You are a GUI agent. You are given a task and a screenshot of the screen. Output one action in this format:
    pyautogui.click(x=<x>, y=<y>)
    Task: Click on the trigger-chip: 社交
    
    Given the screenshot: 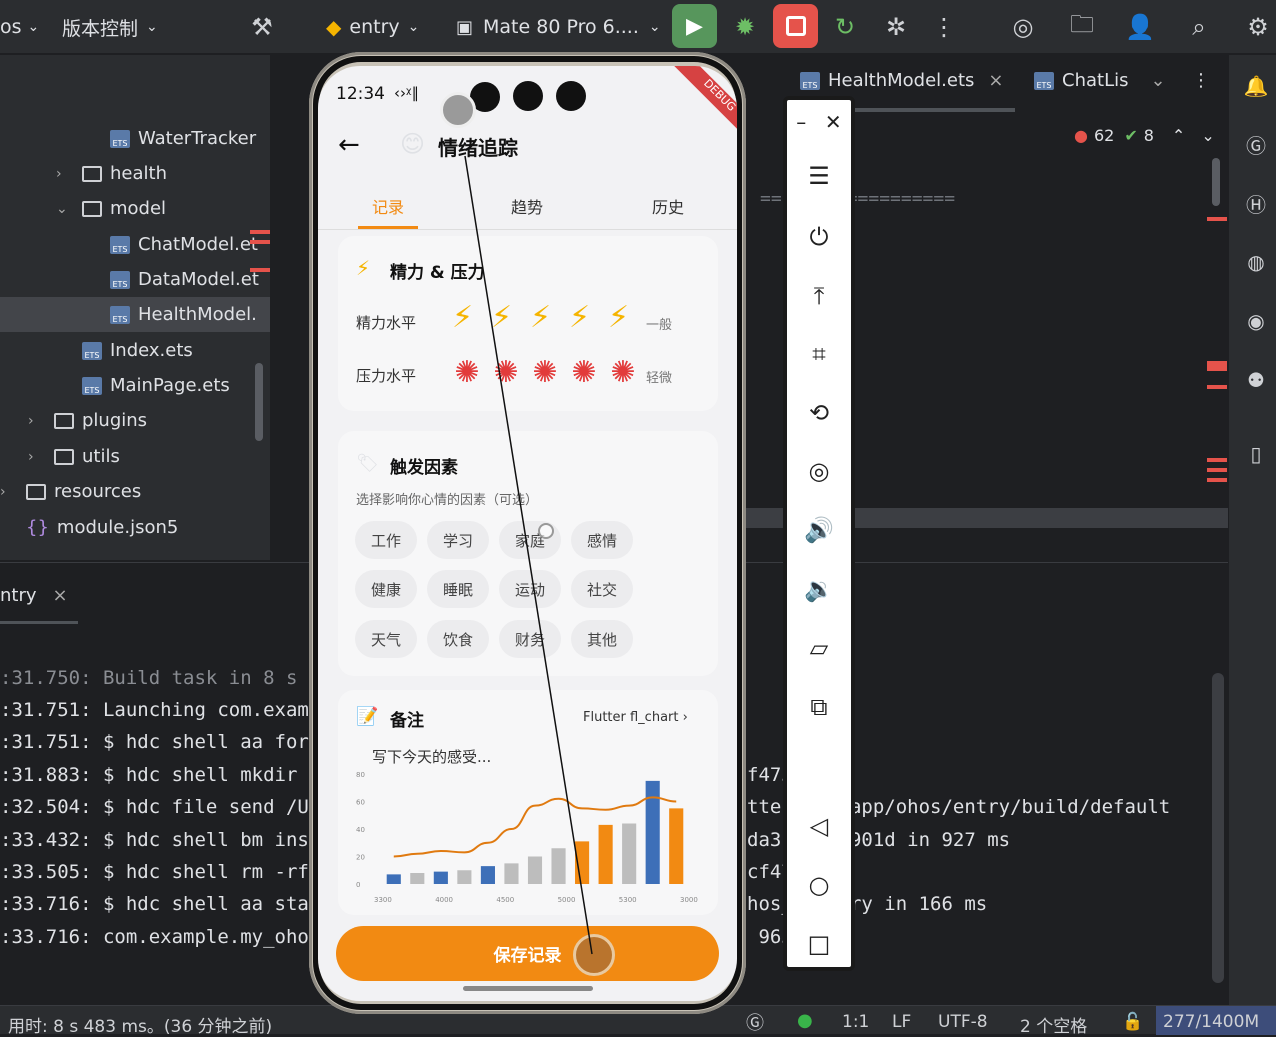 What is the action you would take?
    pyautogui.click(x=602, y=589)
    